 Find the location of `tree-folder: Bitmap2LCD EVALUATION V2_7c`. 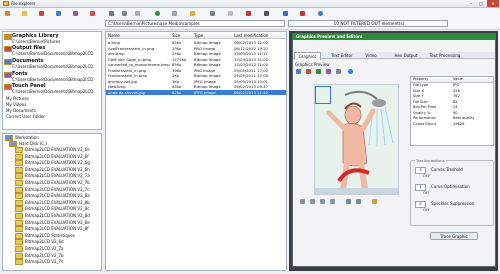

tree-folder: Bitmap2LCD EVALUATION V2_7c is located at coordinates (52, 189).